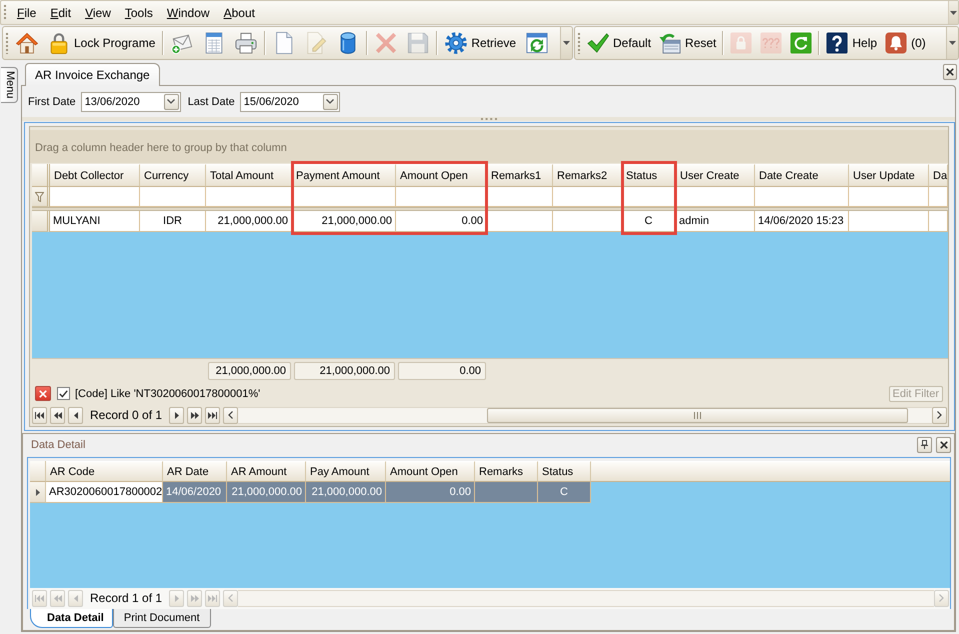  Describe the element at coordinates (138, 13) in the screenshot. I see `menu-item: Tools` at that location.